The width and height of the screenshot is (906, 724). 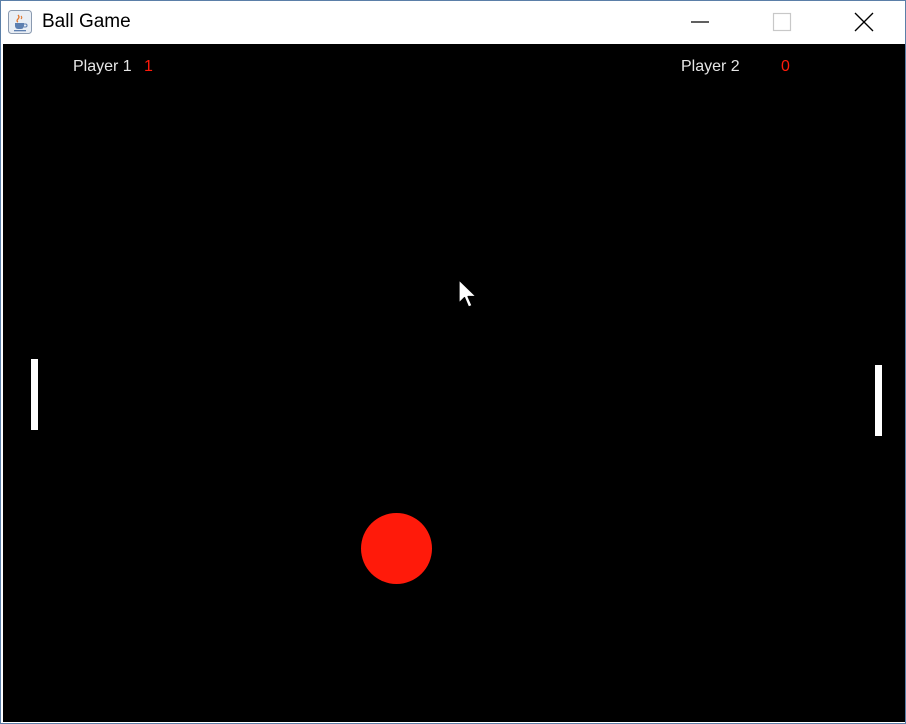 What do you see at coordinates (86, 21) in the screenshot?
I see `window-title: Ball Game` at bounding box center [86, 21].